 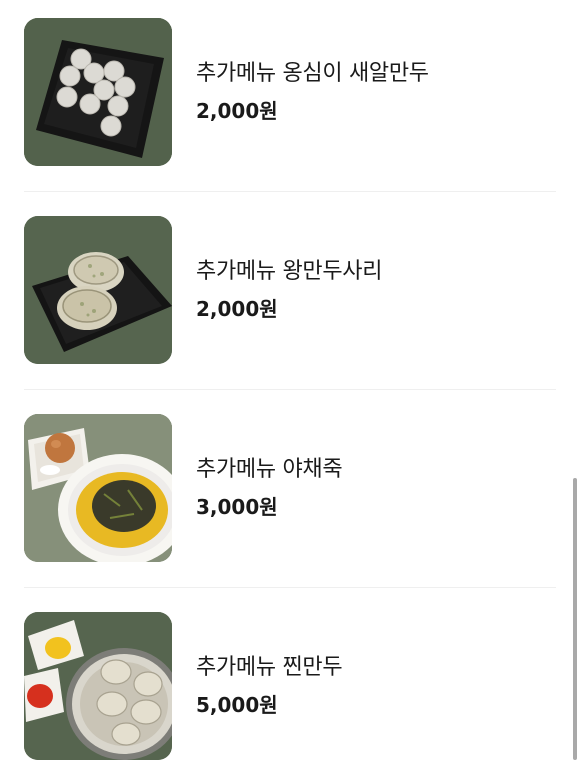 What do you see at coordinates (237, 705) in the screenshot?
I see `menu-item-price: 5,000원` at bounding box center [237, 705].